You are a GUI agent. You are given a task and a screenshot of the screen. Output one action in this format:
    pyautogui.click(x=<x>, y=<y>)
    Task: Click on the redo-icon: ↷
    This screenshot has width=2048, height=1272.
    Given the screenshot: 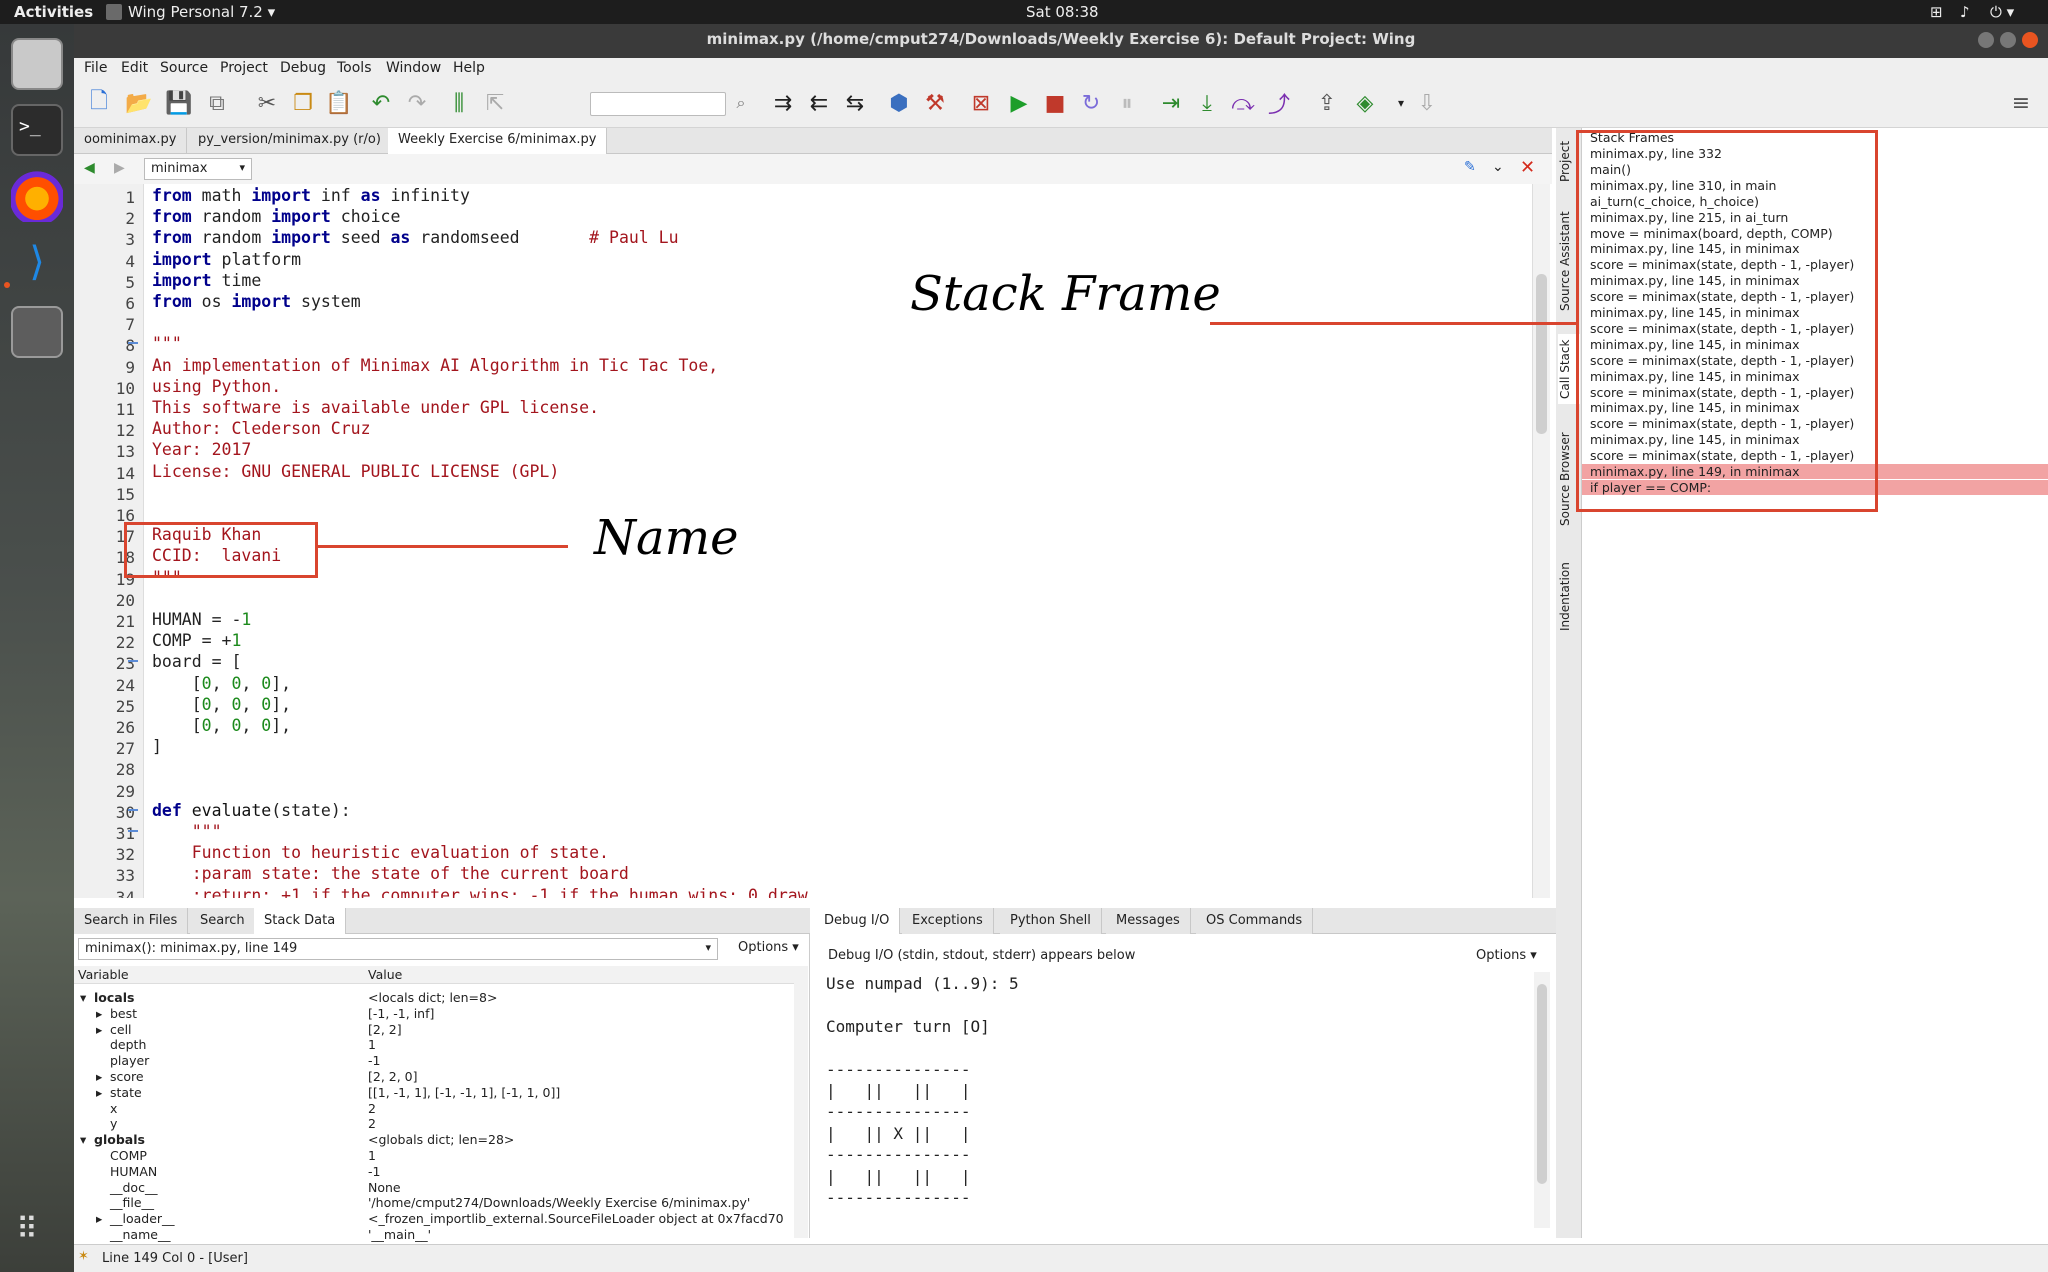 What is the action you would take?
    pyautogui.click(x=417, y=103)
    